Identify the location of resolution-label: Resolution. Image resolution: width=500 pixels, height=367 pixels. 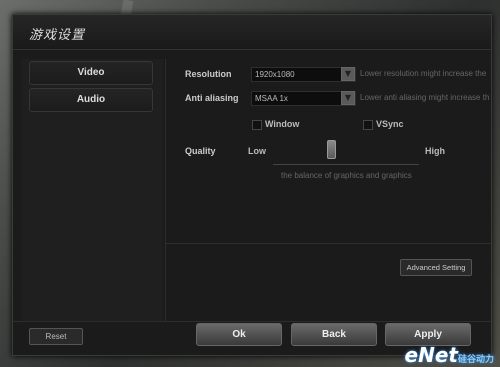
(208, 74).